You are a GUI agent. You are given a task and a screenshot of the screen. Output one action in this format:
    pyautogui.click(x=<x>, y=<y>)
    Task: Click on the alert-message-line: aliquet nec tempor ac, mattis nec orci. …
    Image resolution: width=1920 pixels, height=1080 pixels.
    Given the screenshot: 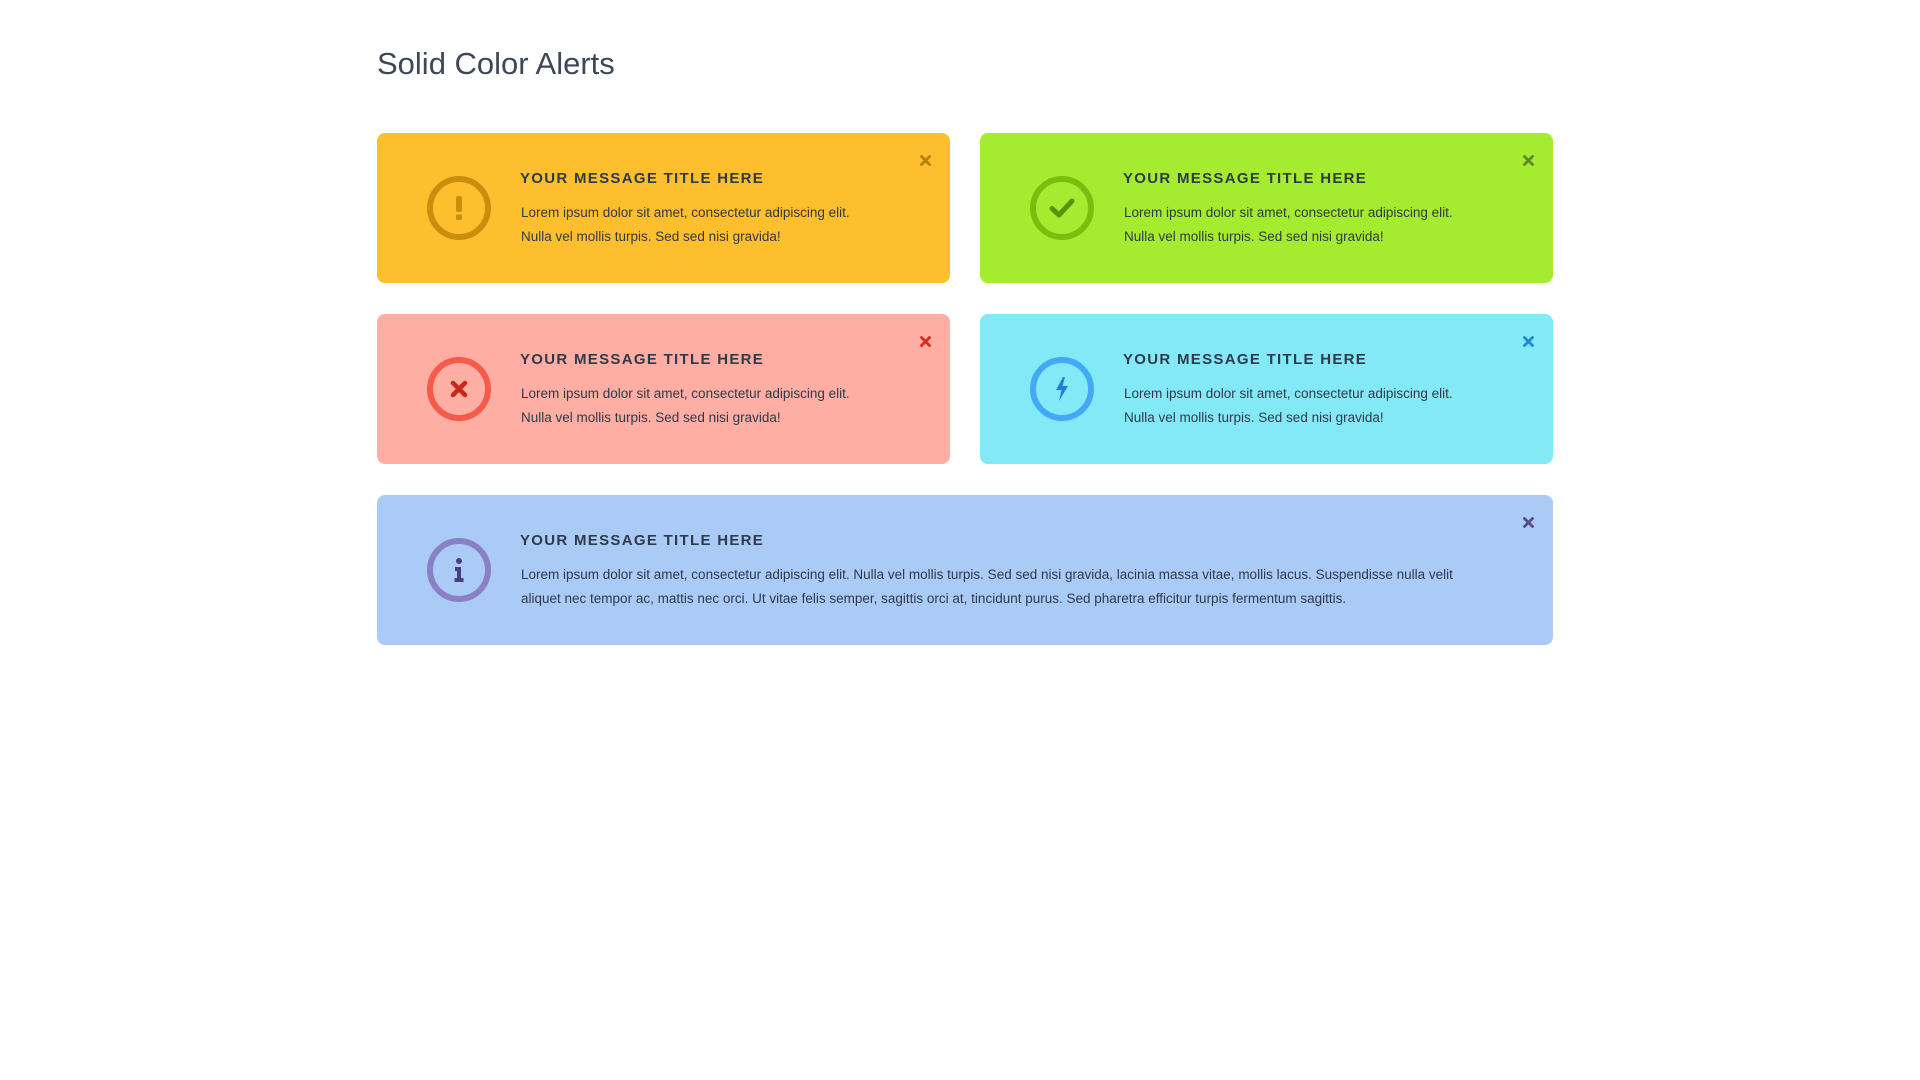 What is the action you would take?
    pyautogui.click(x=934, y=598)
    